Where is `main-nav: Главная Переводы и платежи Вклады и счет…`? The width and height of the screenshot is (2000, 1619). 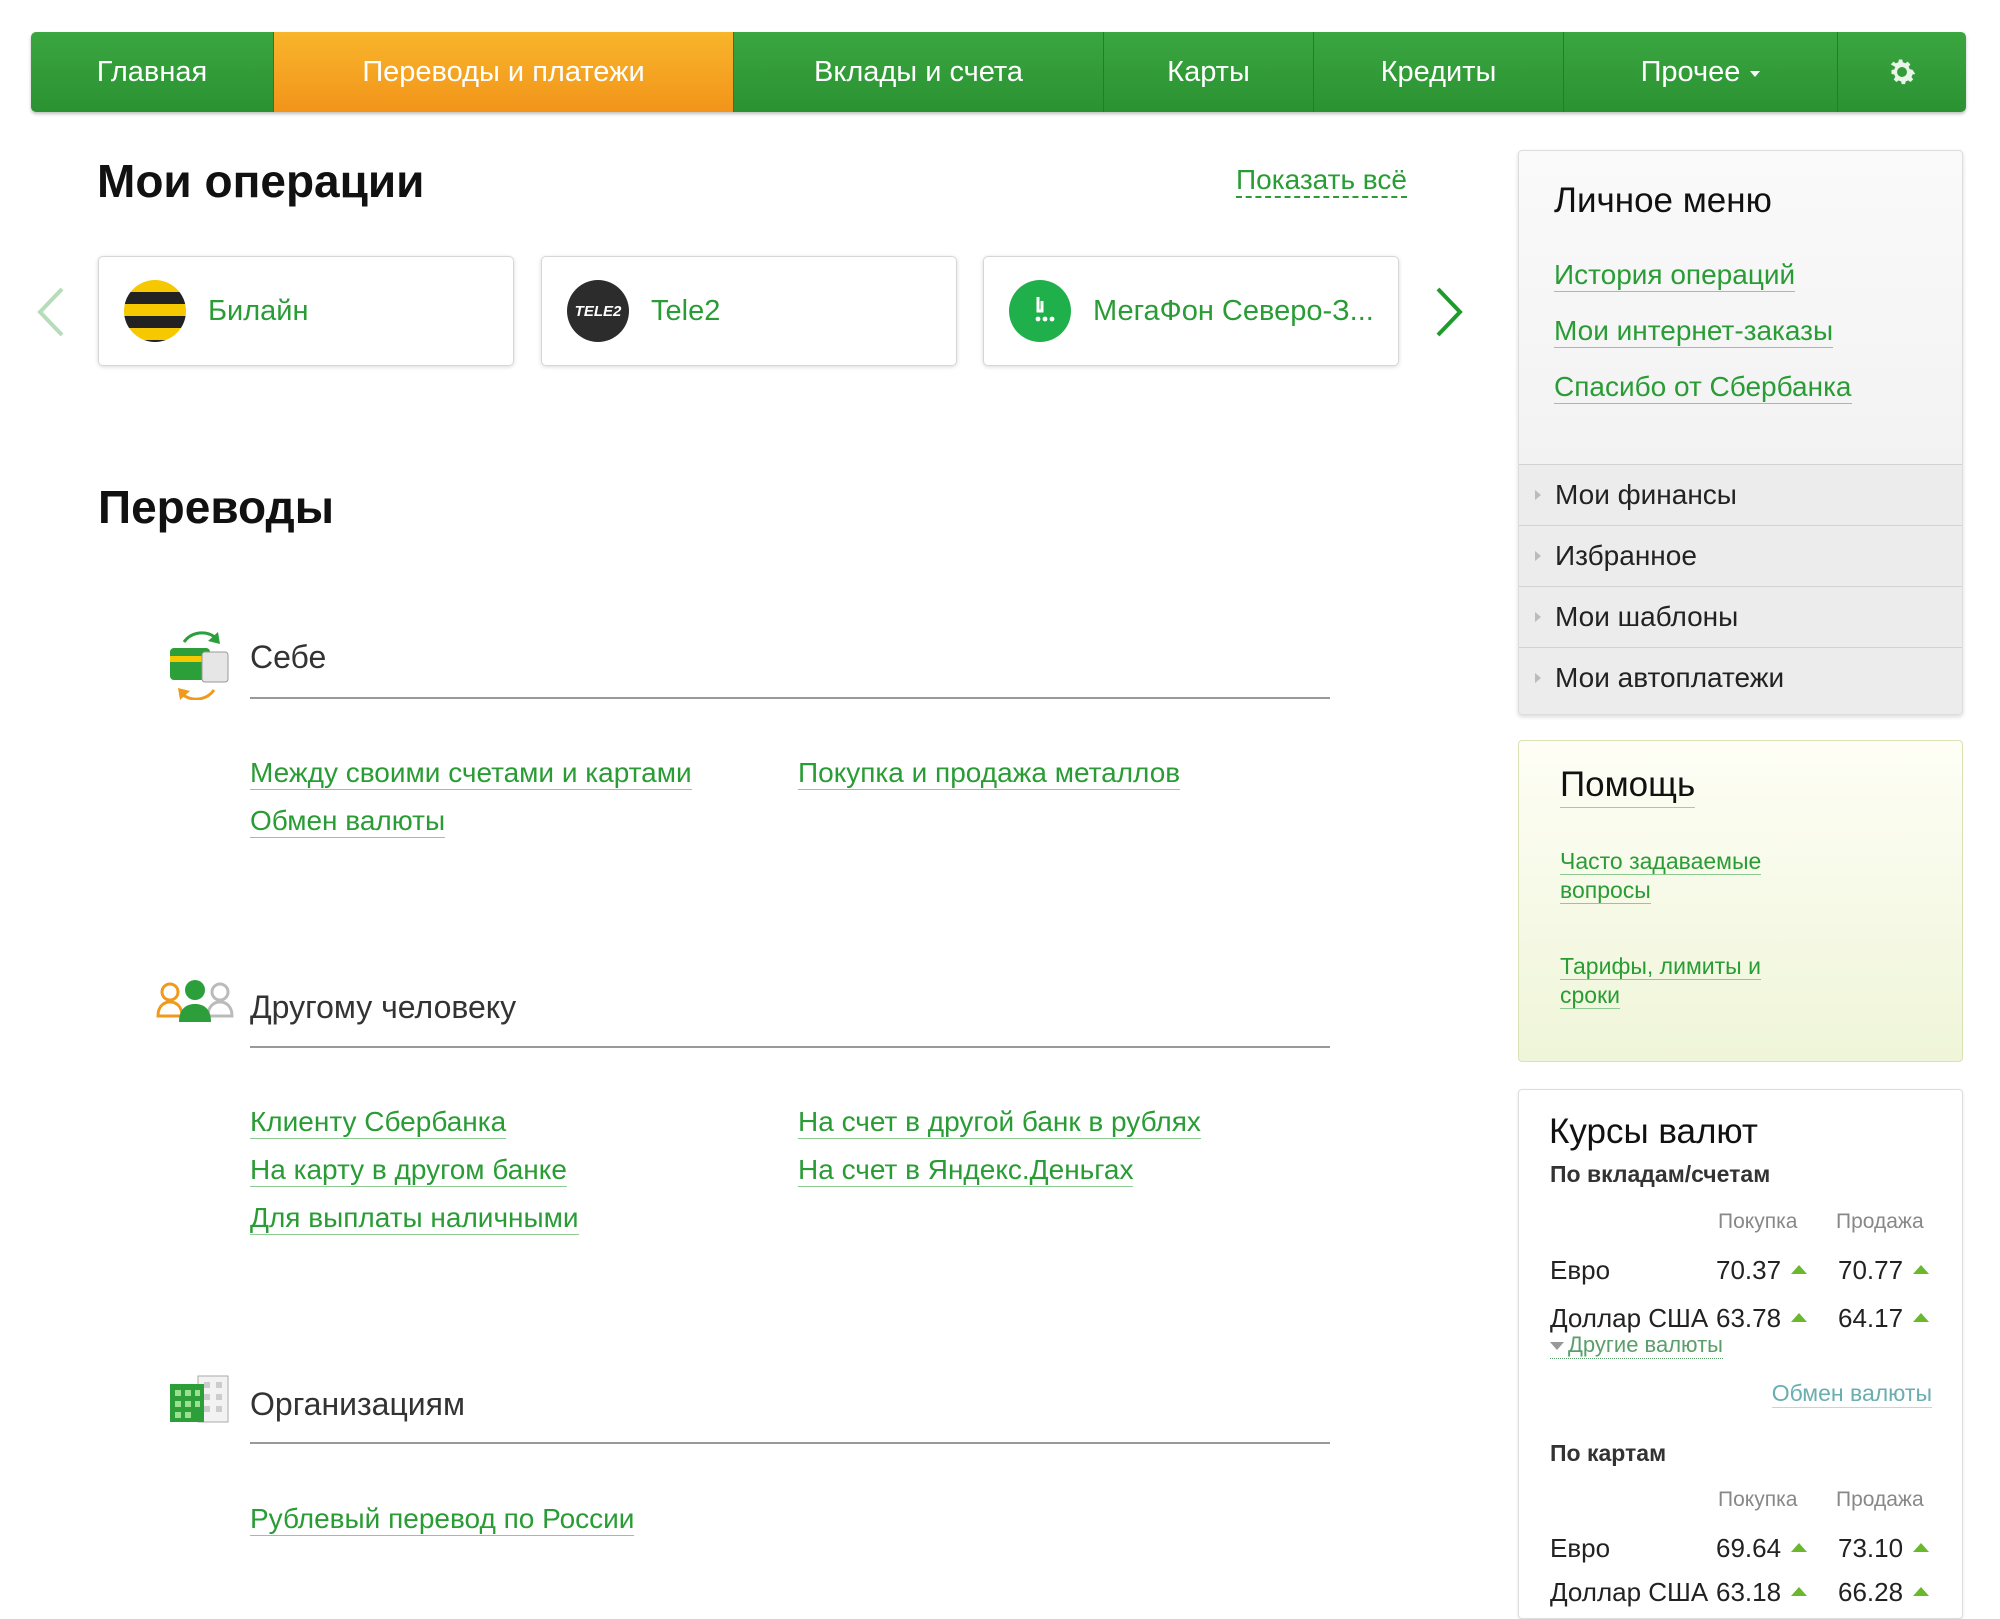 main-nav: Главная Переводы и платежи Вклады и счет… is located at coordinates (998, 72).